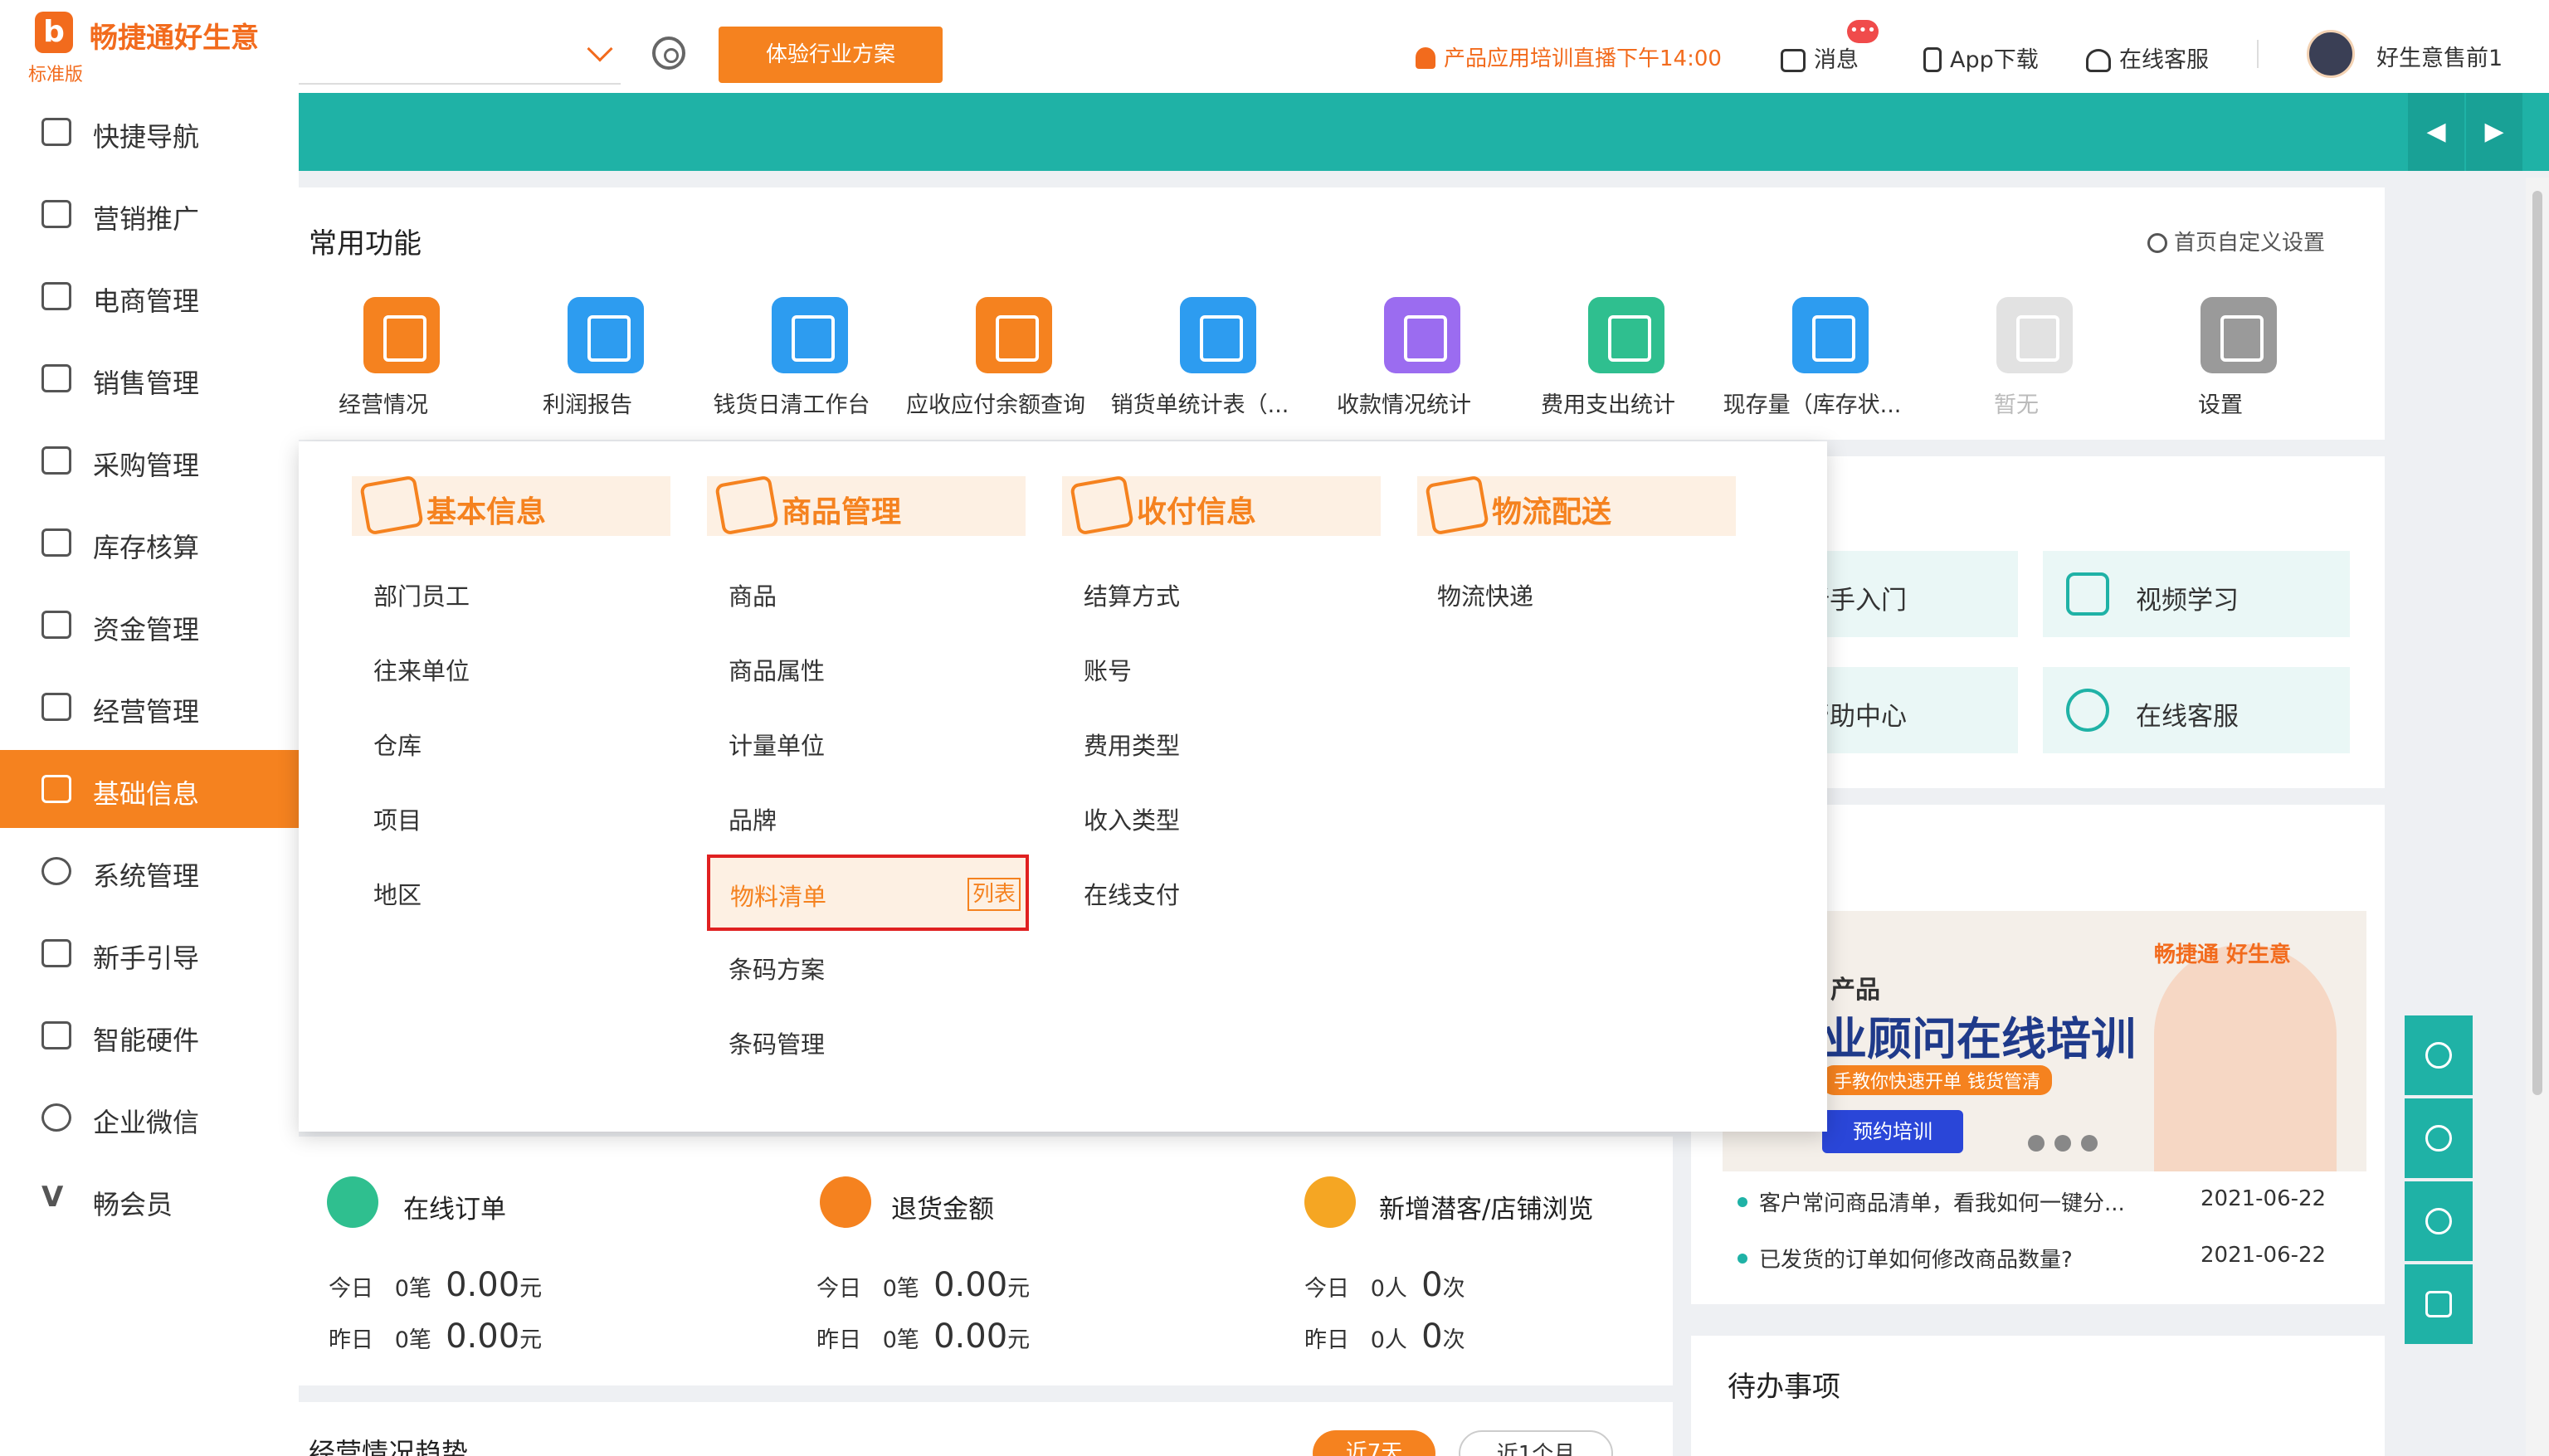 This screenshot has height=1456, width=2549. What do you see at coordinates (511, 505) in the screenshot?
I see `category-basic-info: 基本信息` at bounding box center [511, 505].